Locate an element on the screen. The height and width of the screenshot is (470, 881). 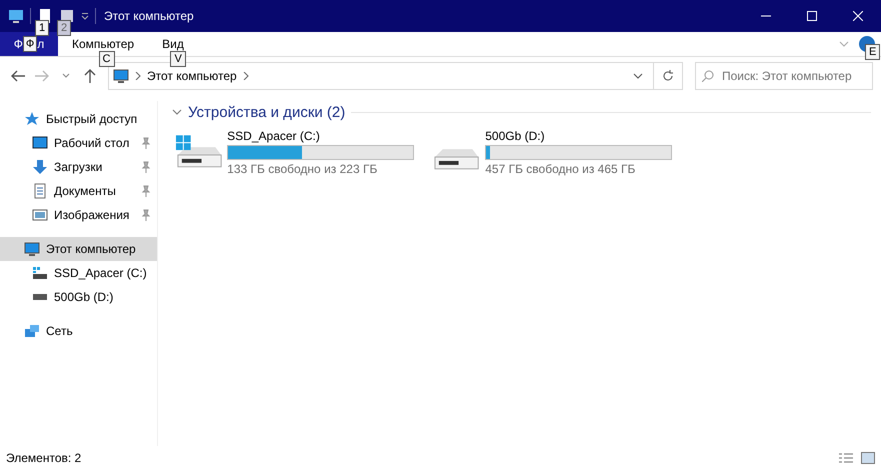
maximize-icon is located at coordinates (812, 16).